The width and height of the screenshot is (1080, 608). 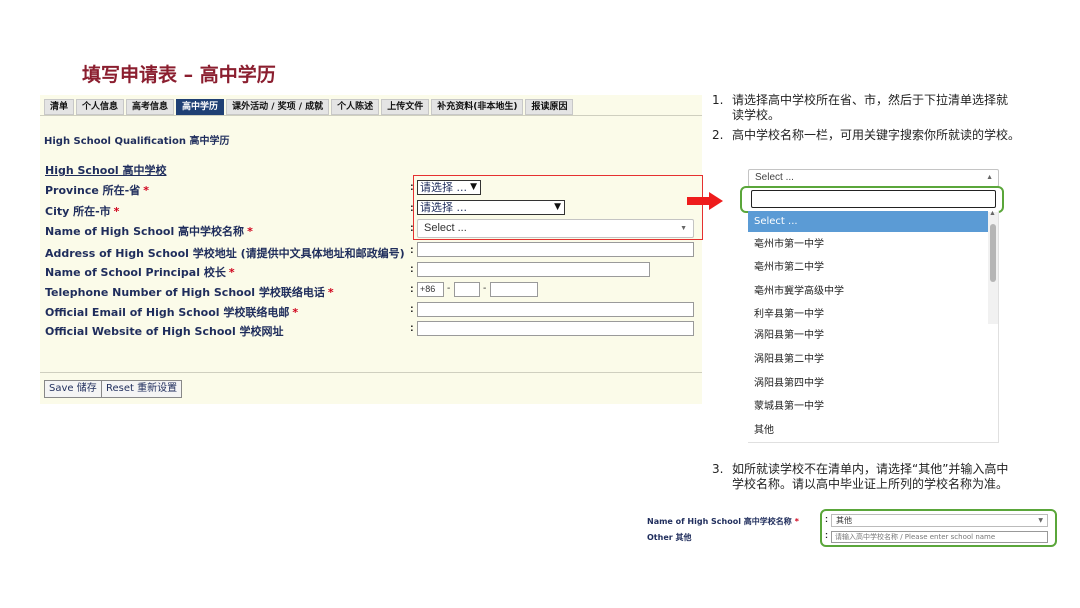 What do you see at coordinates (723, 521) in the screenshot?
I see `mini-school-label: Name of High School 高中学校名称 *` at bounding box center [723, 521].